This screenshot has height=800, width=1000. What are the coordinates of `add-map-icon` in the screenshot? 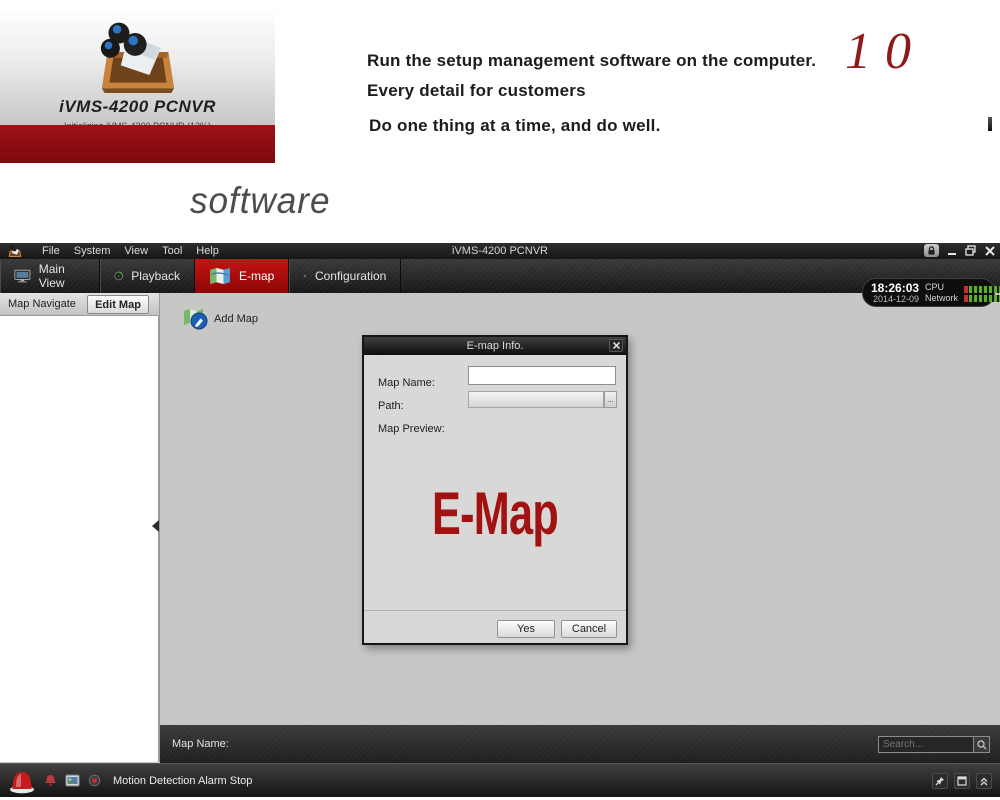 It's located at (196, 319).